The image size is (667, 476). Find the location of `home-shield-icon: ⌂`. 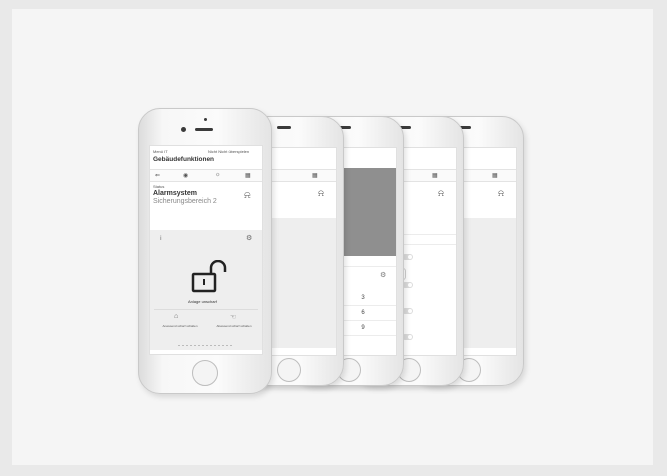

home-shield-icon: ⌂ is located at coordinates (176, 316).